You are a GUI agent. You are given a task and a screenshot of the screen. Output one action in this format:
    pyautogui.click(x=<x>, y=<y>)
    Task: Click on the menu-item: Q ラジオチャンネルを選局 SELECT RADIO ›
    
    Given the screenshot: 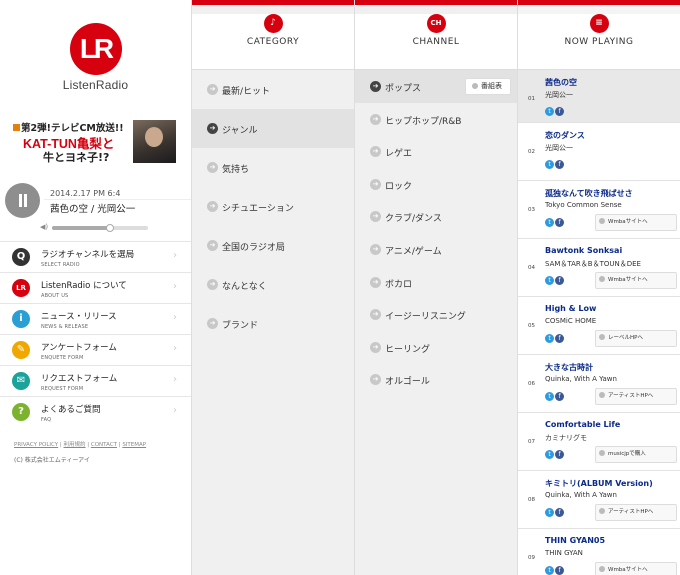 What is the action you would take?
    pyautogui.click(x=95, y=256)
    